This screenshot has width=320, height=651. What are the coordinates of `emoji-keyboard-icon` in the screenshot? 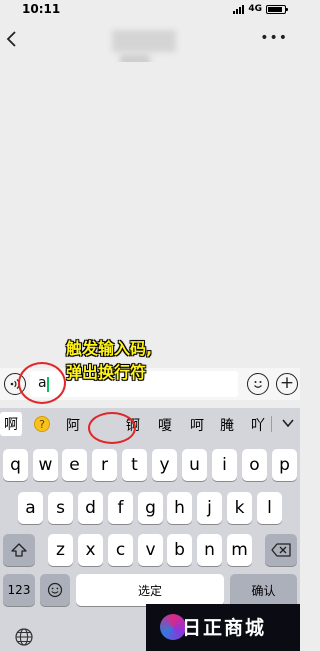 It's located at (55, 590).